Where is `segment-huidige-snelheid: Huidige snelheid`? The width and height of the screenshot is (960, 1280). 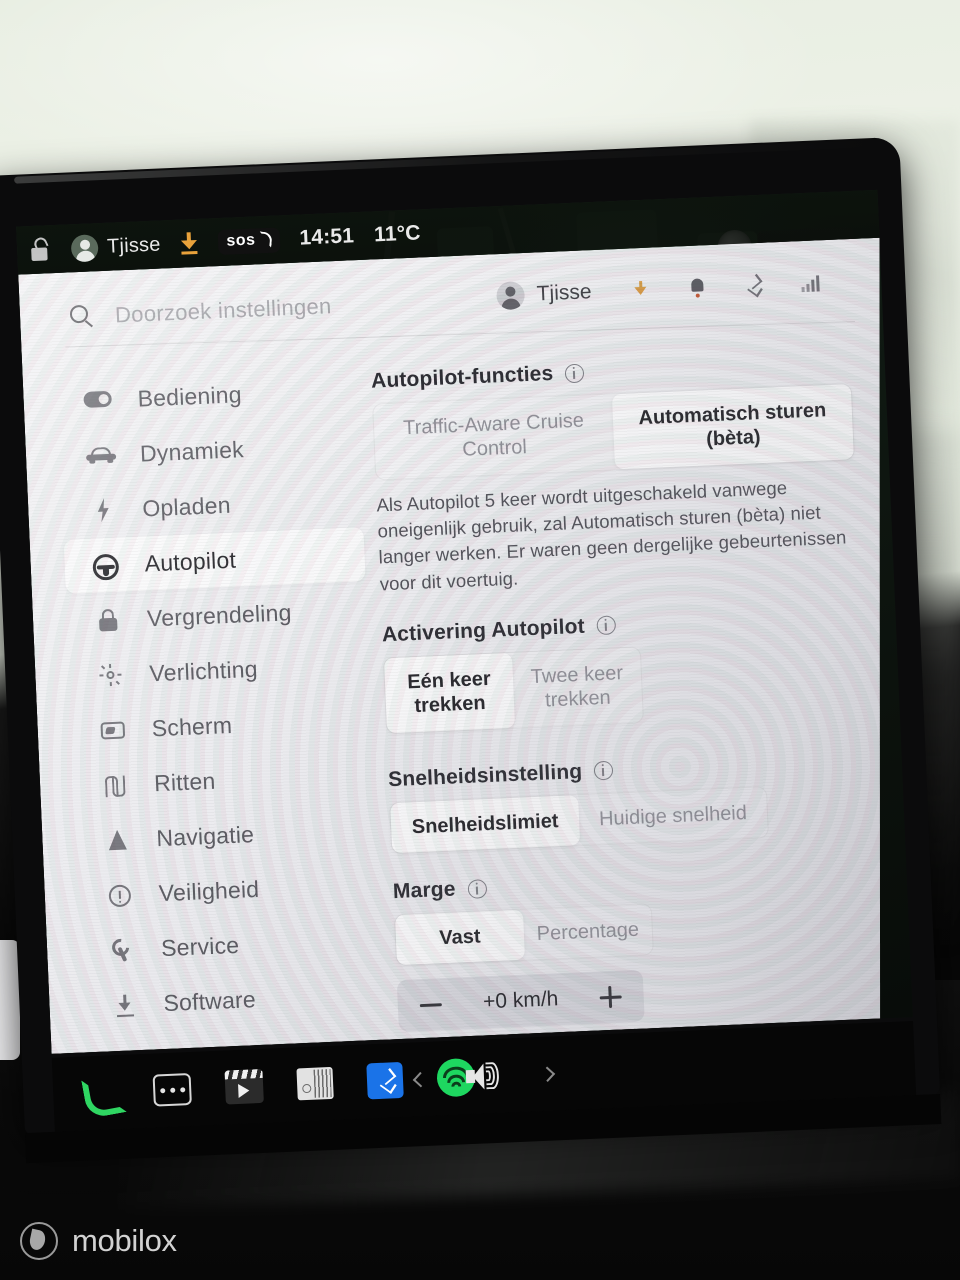 segment-huidige-snelheid: Huidige snelheid is located at coordinates (673, 816).